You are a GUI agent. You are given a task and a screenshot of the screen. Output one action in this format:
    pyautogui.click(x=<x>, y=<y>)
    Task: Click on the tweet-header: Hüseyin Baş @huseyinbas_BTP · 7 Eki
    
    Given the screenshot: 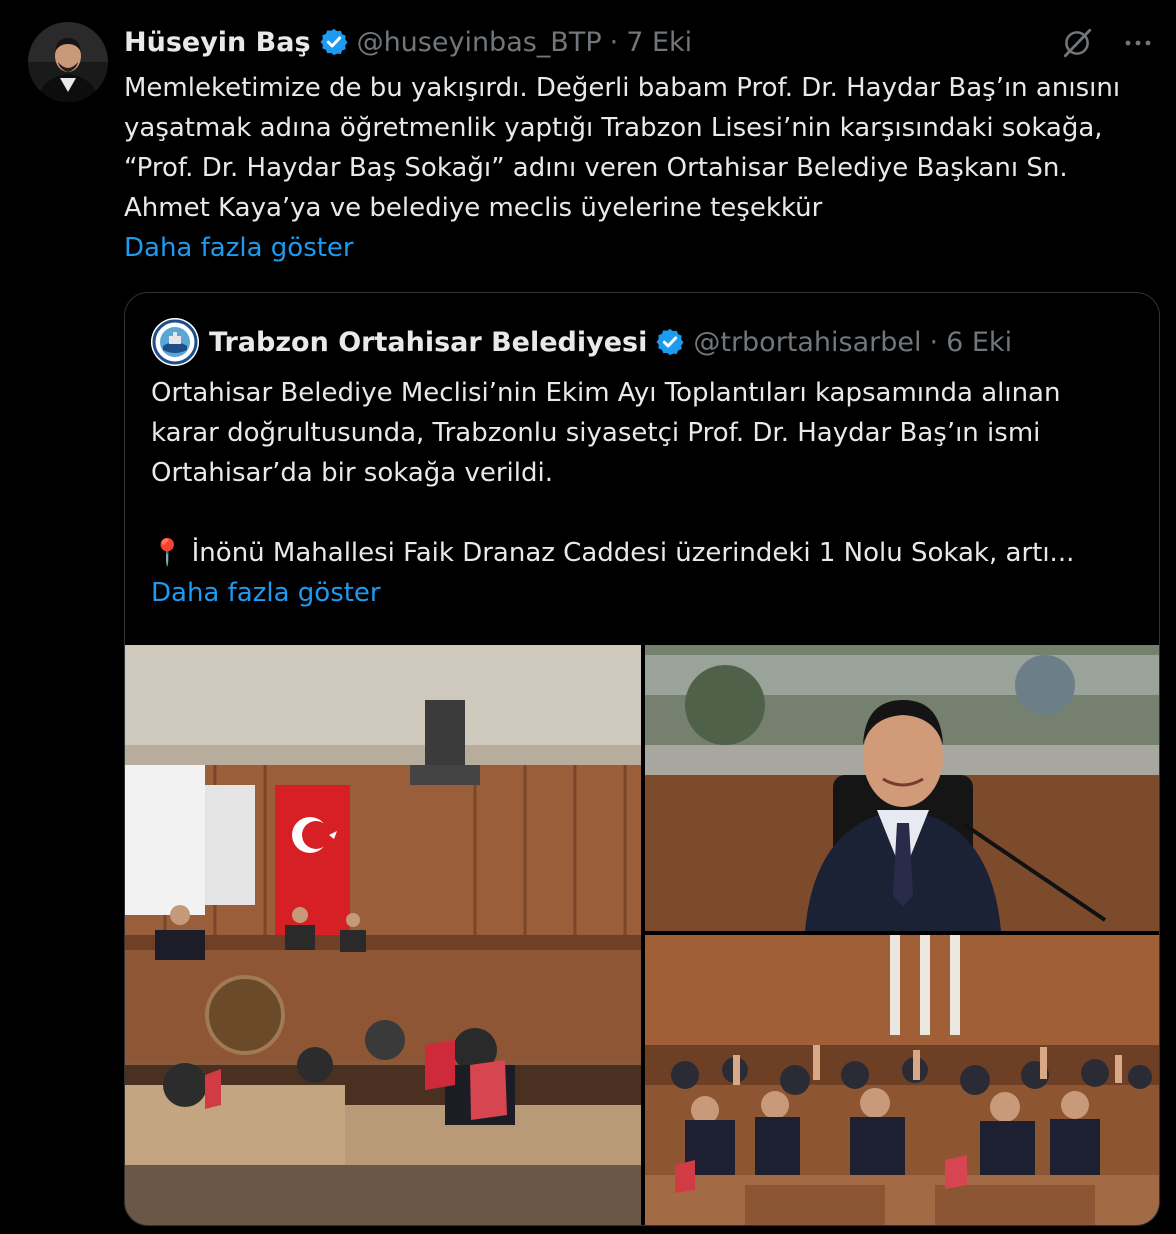 What is the action you would take?
    pyautogui.click(x=408, y=42)
    